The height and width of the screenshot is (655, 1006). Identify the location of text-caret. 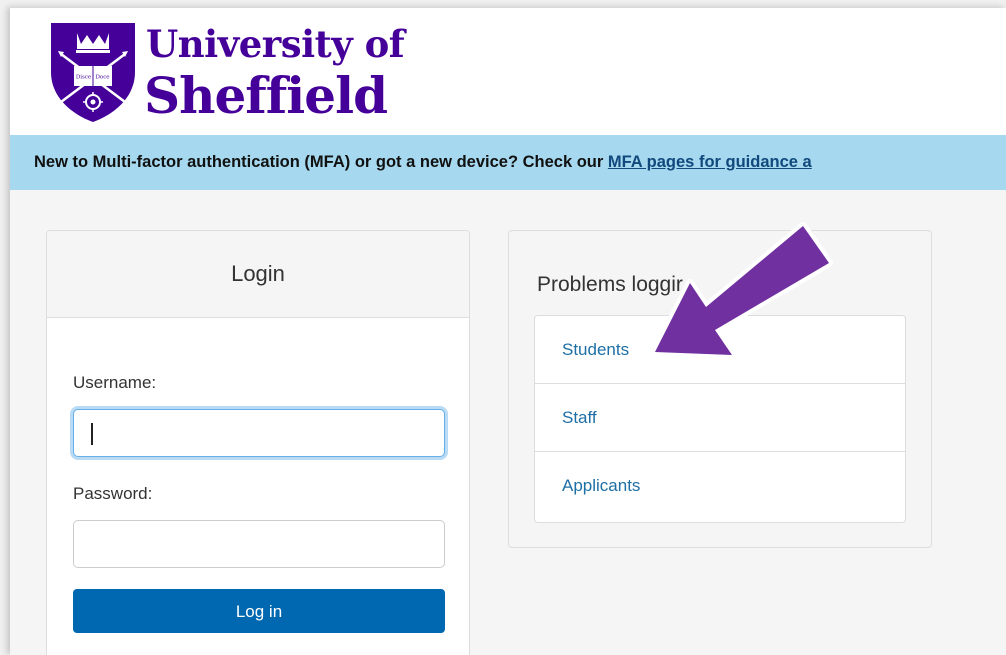
(92, 434).